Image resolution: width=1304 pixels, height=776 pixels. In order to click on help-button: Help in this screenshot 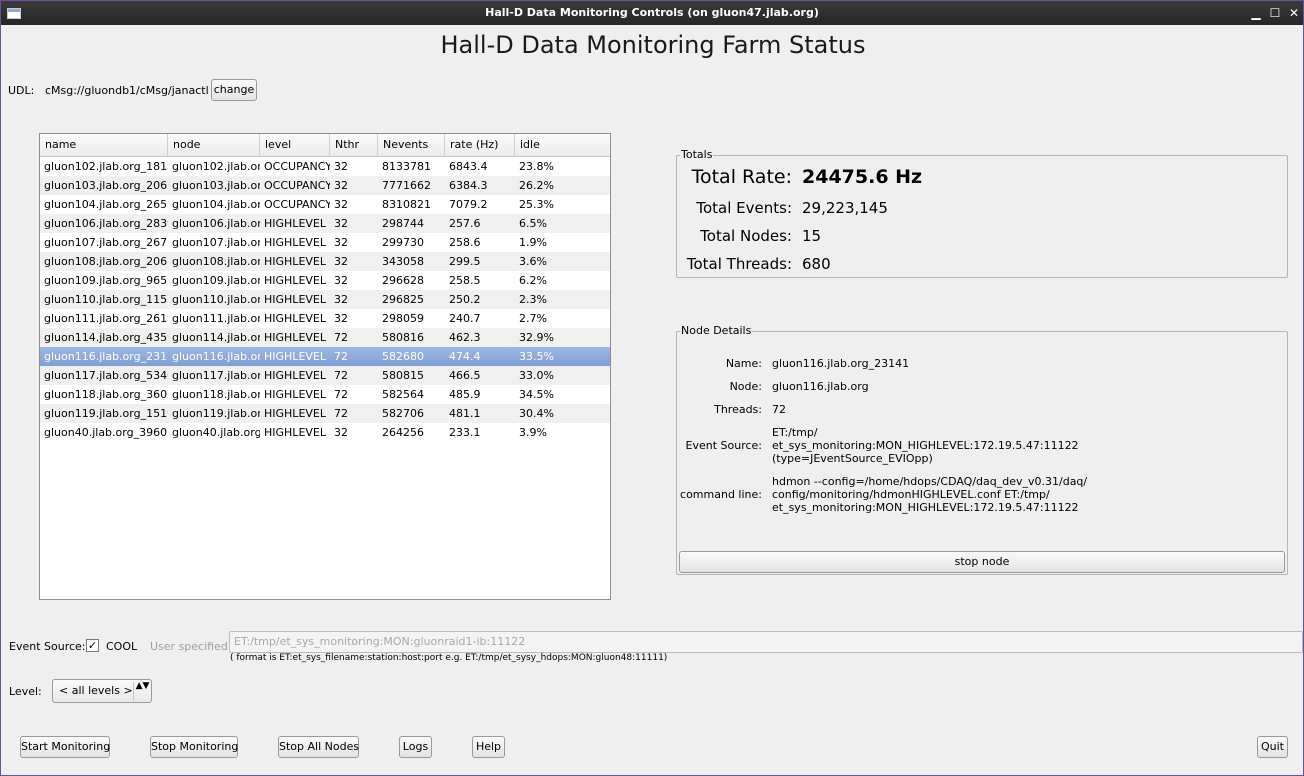, I will do `click(488, 747)`.